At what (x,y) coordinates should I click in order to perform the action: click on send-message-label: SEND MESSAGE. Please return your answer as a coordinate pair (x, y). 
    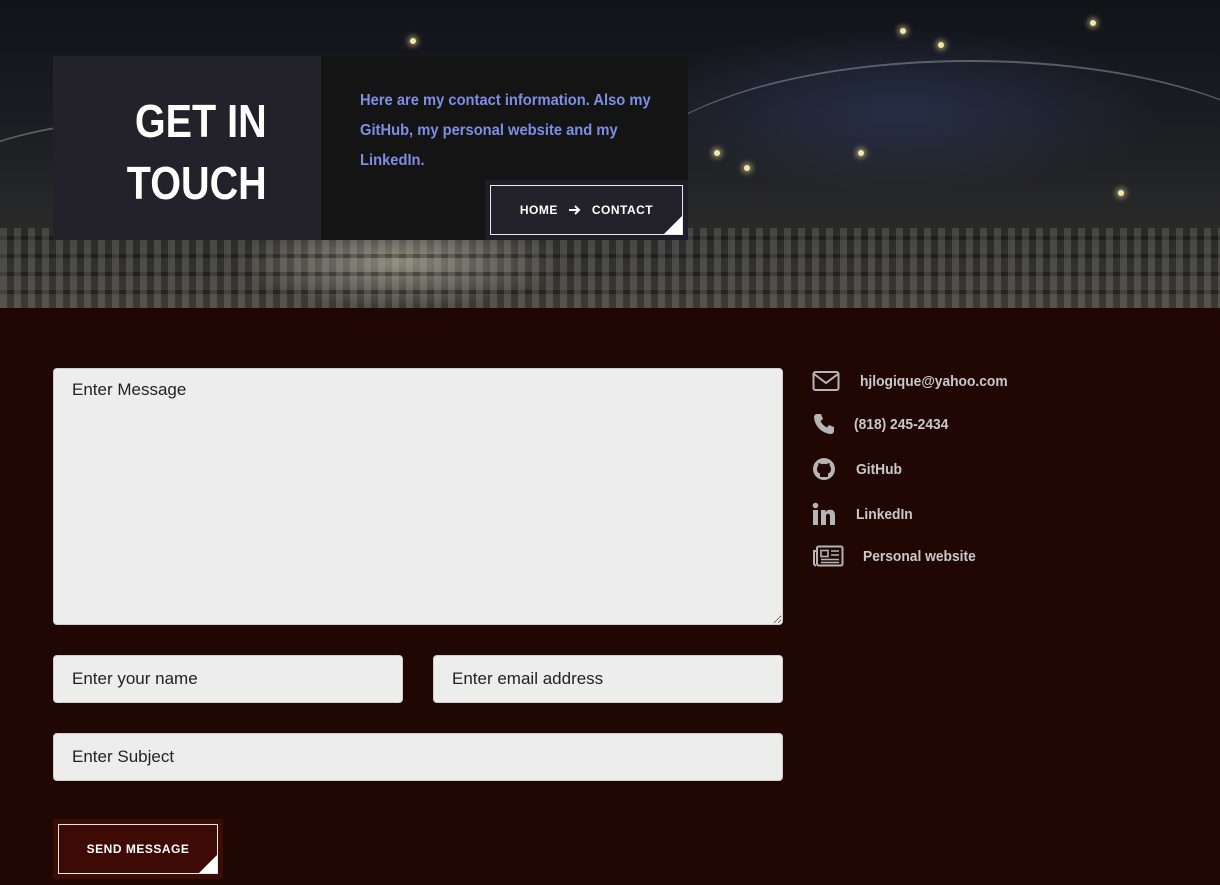
    Looking at the image, I should click on (138, 849).